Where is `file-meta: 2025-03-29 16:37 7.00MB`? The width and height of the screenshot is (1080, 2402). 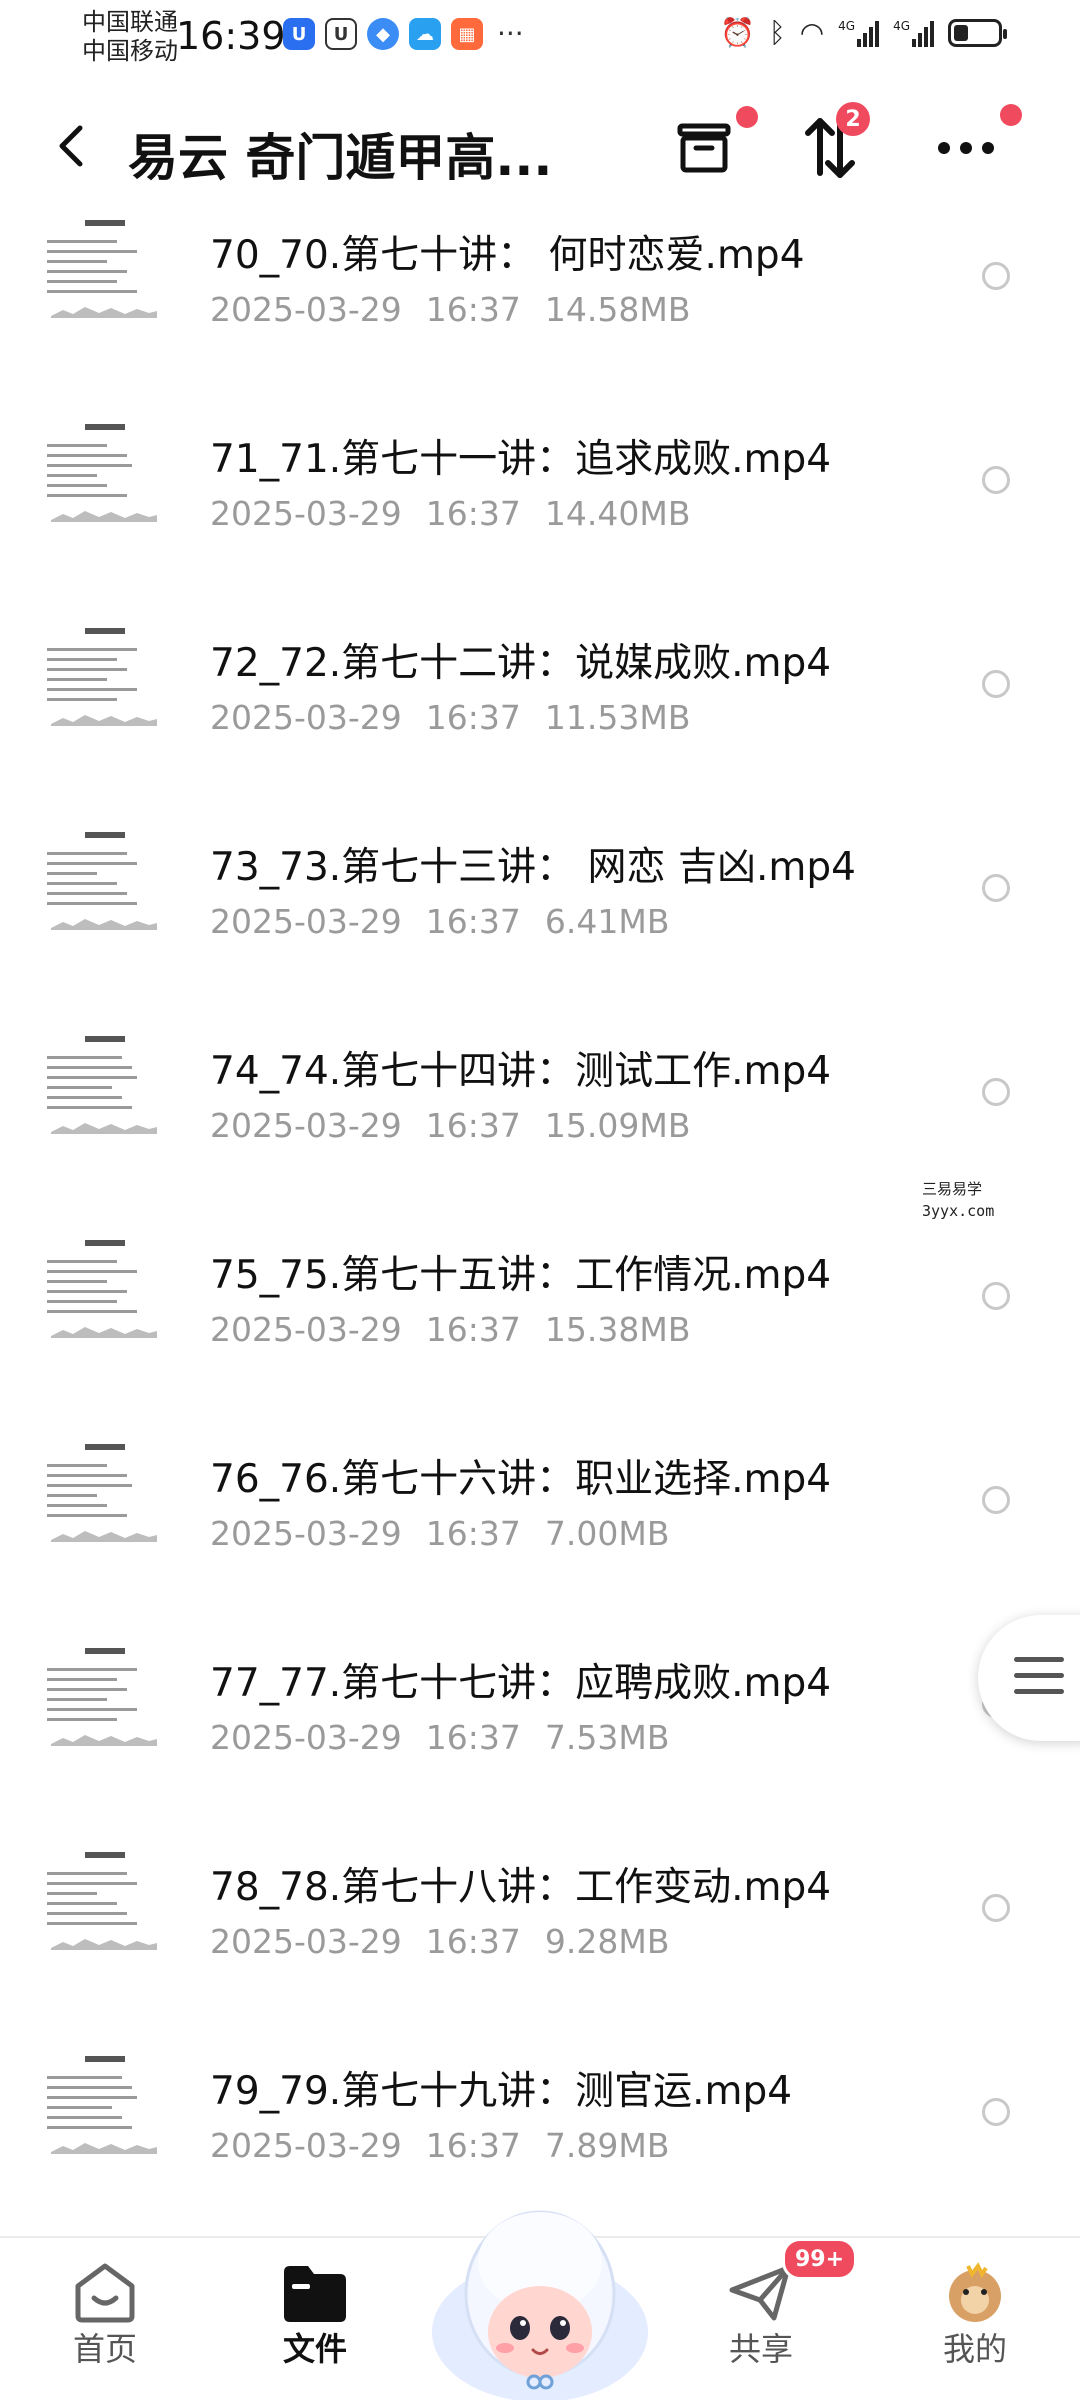
file-meta: 2025-03-29 16:37 7.00MB is located at coordinates (439, 1533).